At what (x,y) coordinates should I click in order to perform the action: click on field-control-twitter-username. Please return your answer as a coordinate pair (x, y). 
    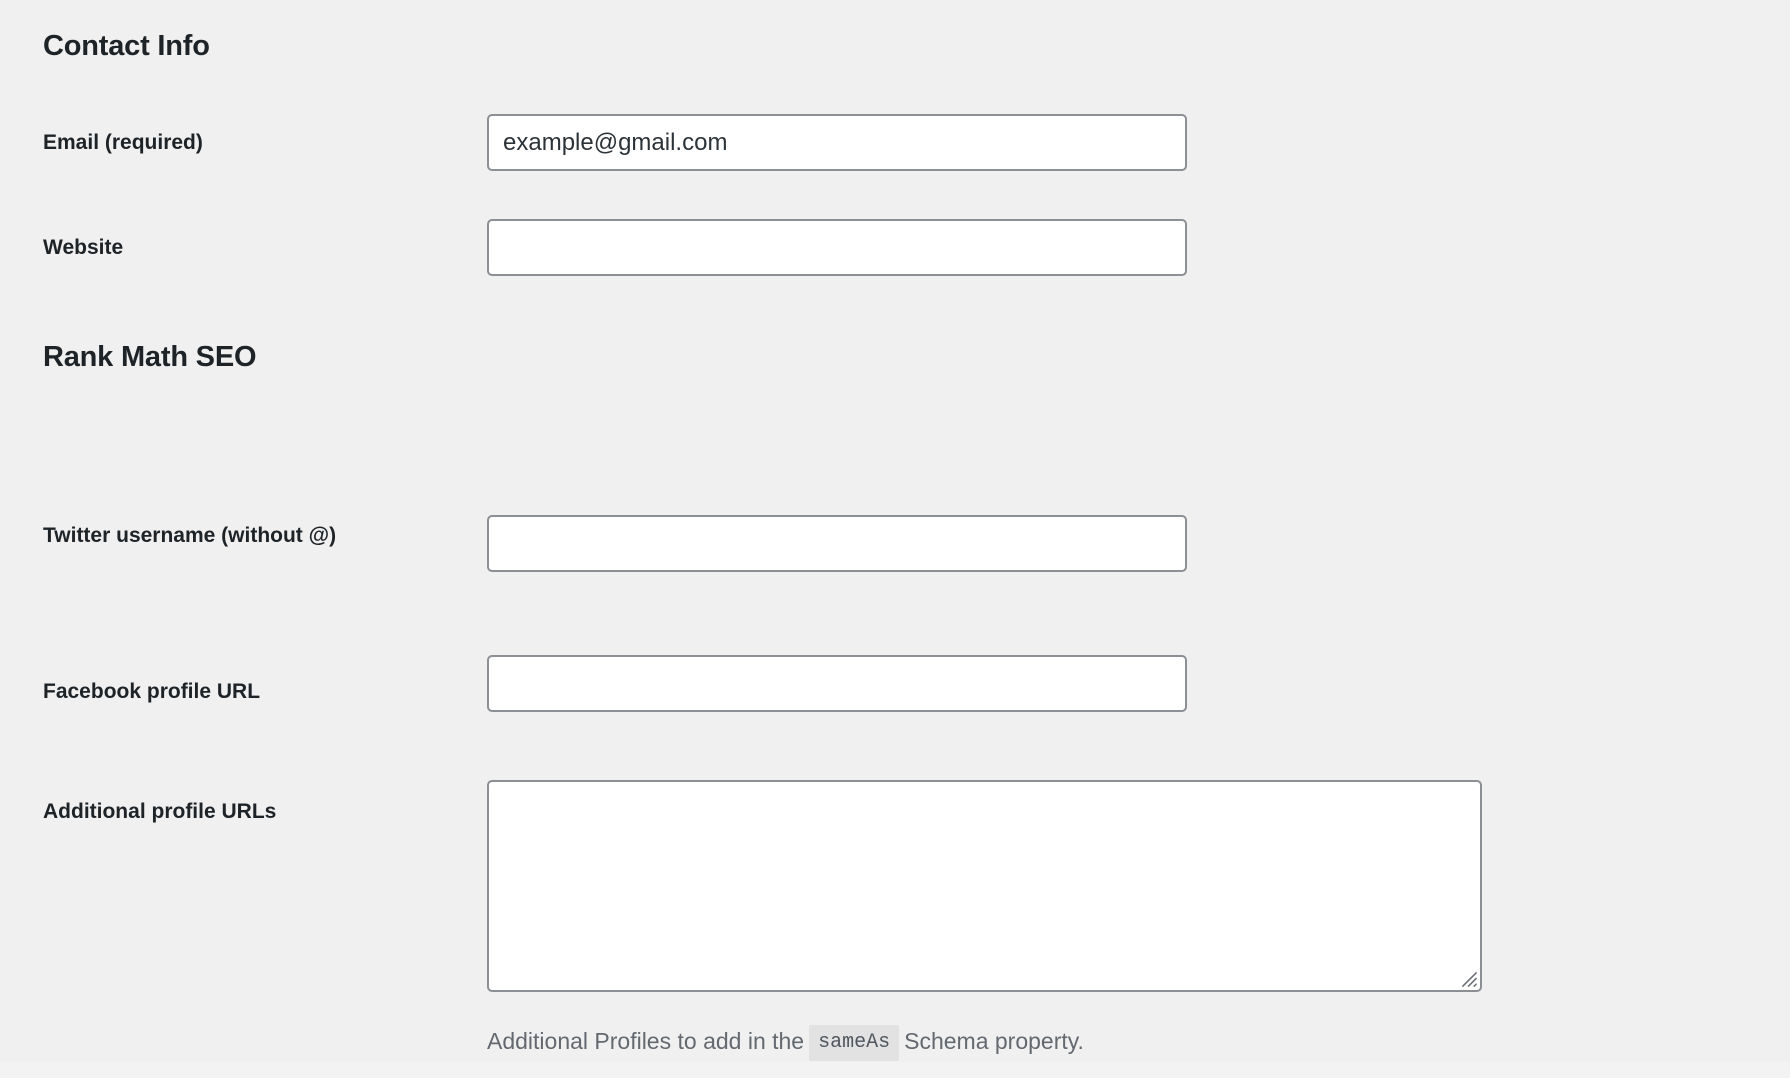
    Looking at the image, I should click on (837, 543).